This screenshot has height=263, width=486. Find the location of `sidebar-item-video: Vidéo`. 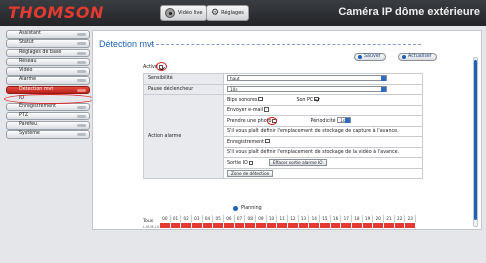

sidebar-item-video: Vidéo is located at coordinates (48, 71).